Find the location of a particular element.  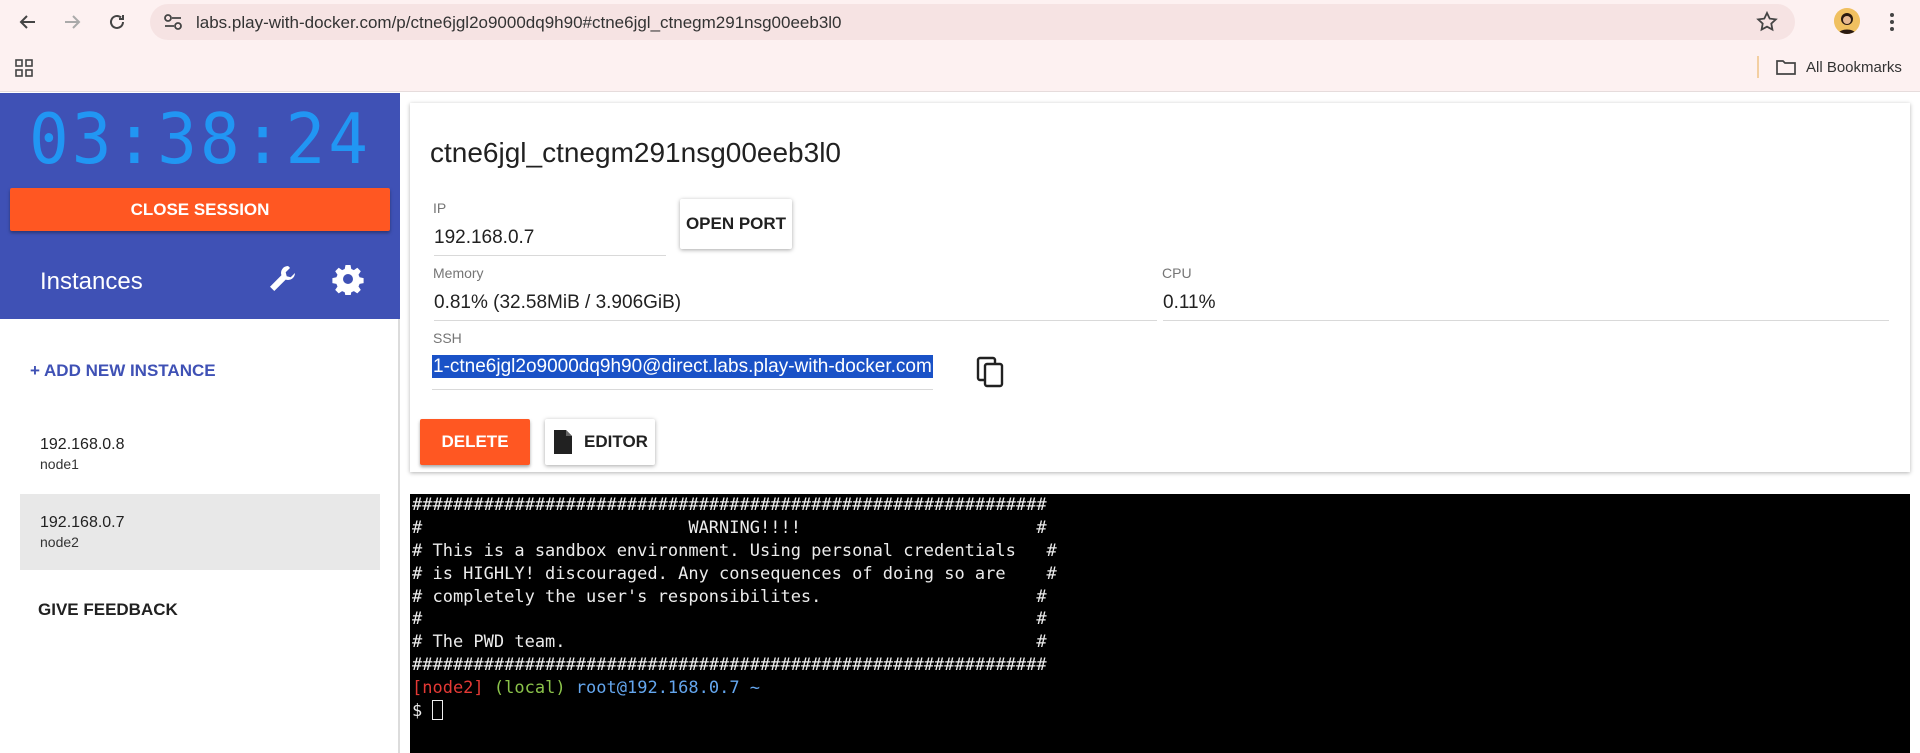

file-icon is located at coordinates (563, 442).